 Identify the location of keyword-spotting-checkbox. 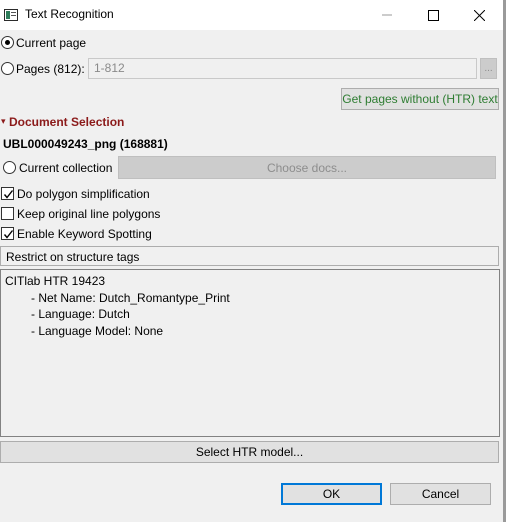
(7, 233).